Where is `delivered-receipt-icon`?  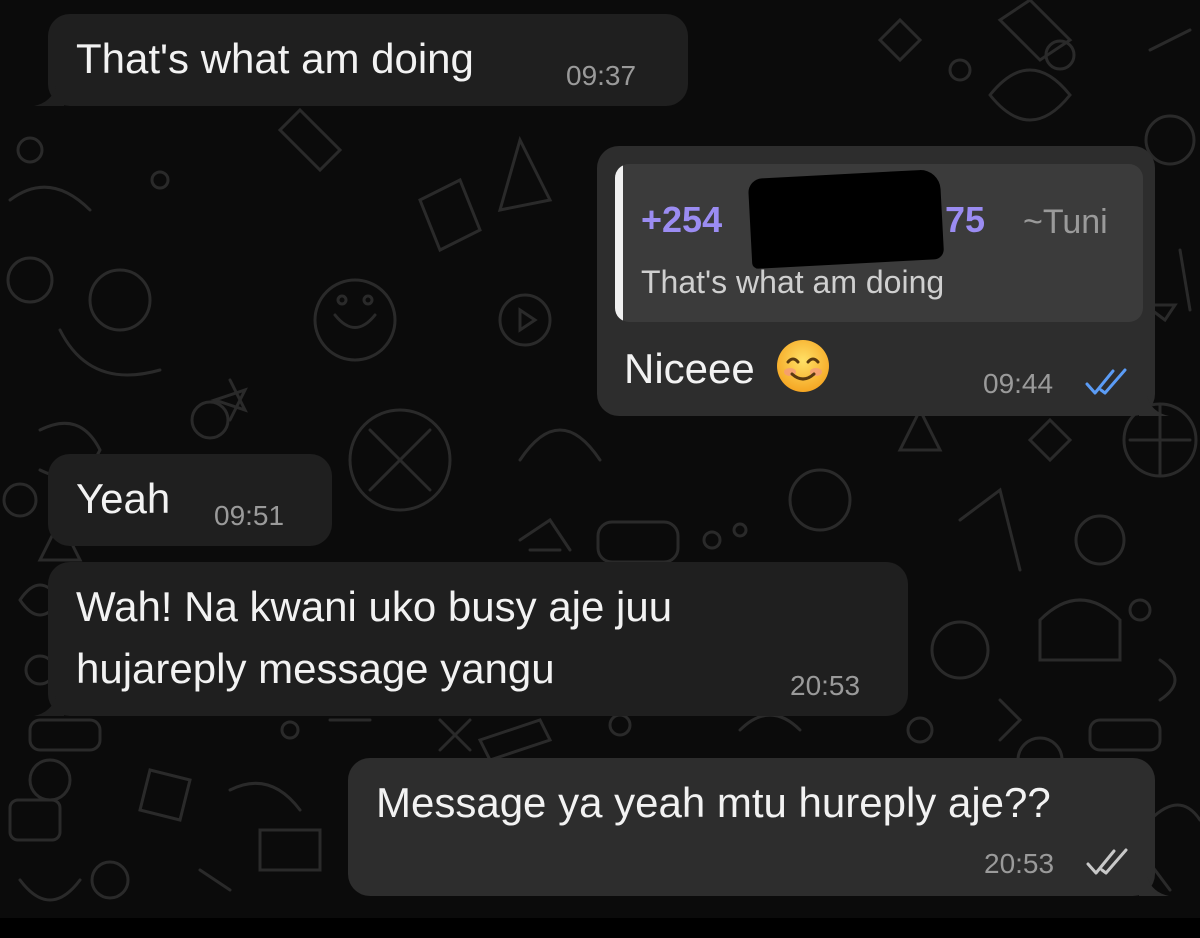 delivered-receipt-icon is located at coordinates (1107, 861).